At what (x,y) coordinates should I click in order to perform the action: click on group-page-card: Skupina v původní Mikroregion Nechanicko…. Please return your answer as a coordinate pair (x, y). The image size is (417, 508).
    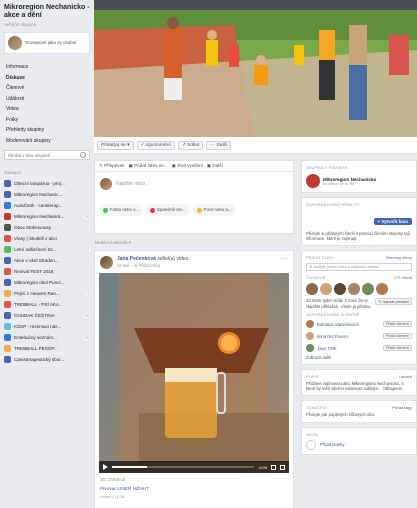
    Looking at the image, I should click on (359, 176).